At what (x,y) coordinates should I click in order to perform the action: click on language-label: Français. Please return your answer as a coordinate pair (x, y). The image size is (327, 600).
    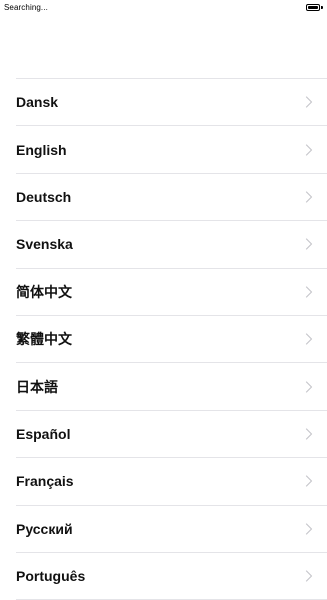
    Looking at the image, I should click on (45, 481).